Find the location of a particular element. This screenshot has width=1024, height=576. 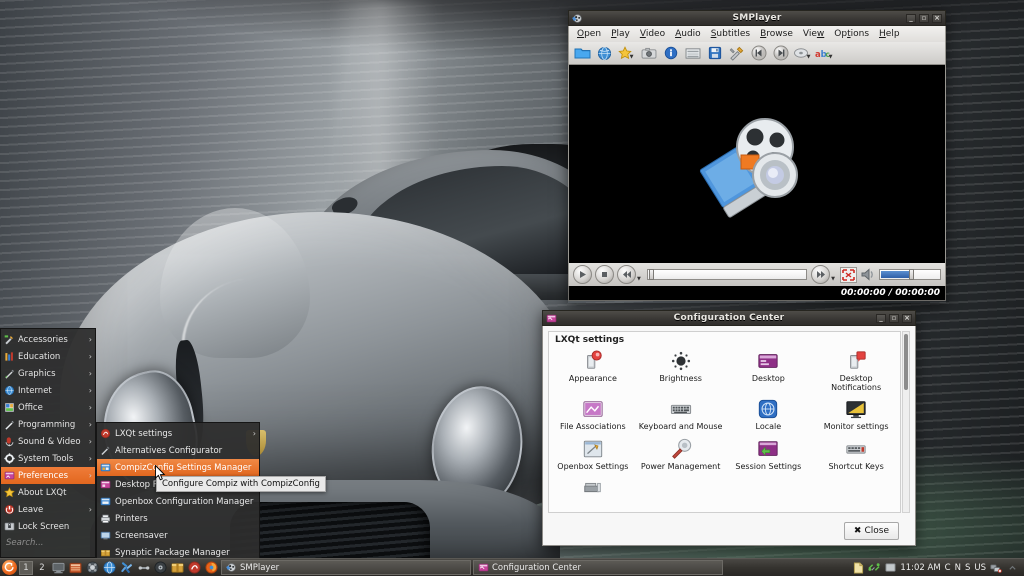

forward-dropdown-arrow: ▼ is located at coordinates (833, 279).